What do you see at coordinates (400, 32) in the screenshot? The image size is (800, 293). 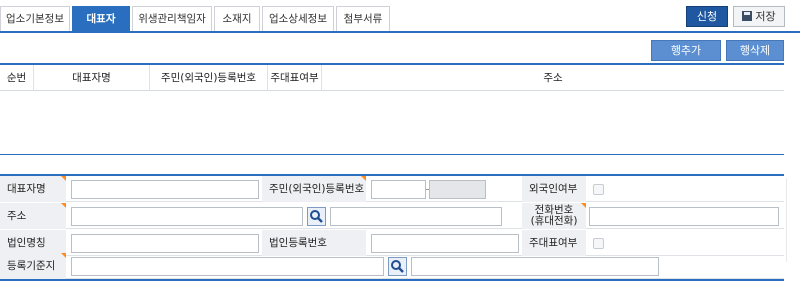 I see `tab-bar-underline` at bounding box center [400, 32].